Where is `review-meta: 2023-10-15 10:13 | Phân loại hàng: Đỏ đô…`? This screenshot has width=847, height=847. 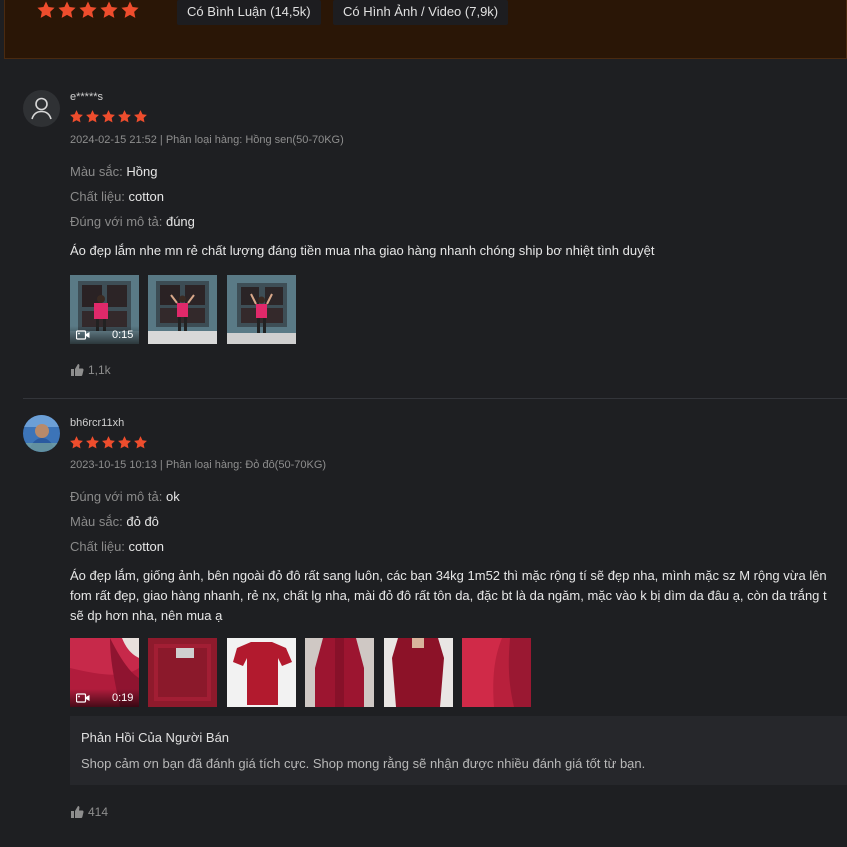
review-meta: 2023-10-15 10:13 | Phân loại hàng: Đỏ đô… is located at coordinates (198, 465).